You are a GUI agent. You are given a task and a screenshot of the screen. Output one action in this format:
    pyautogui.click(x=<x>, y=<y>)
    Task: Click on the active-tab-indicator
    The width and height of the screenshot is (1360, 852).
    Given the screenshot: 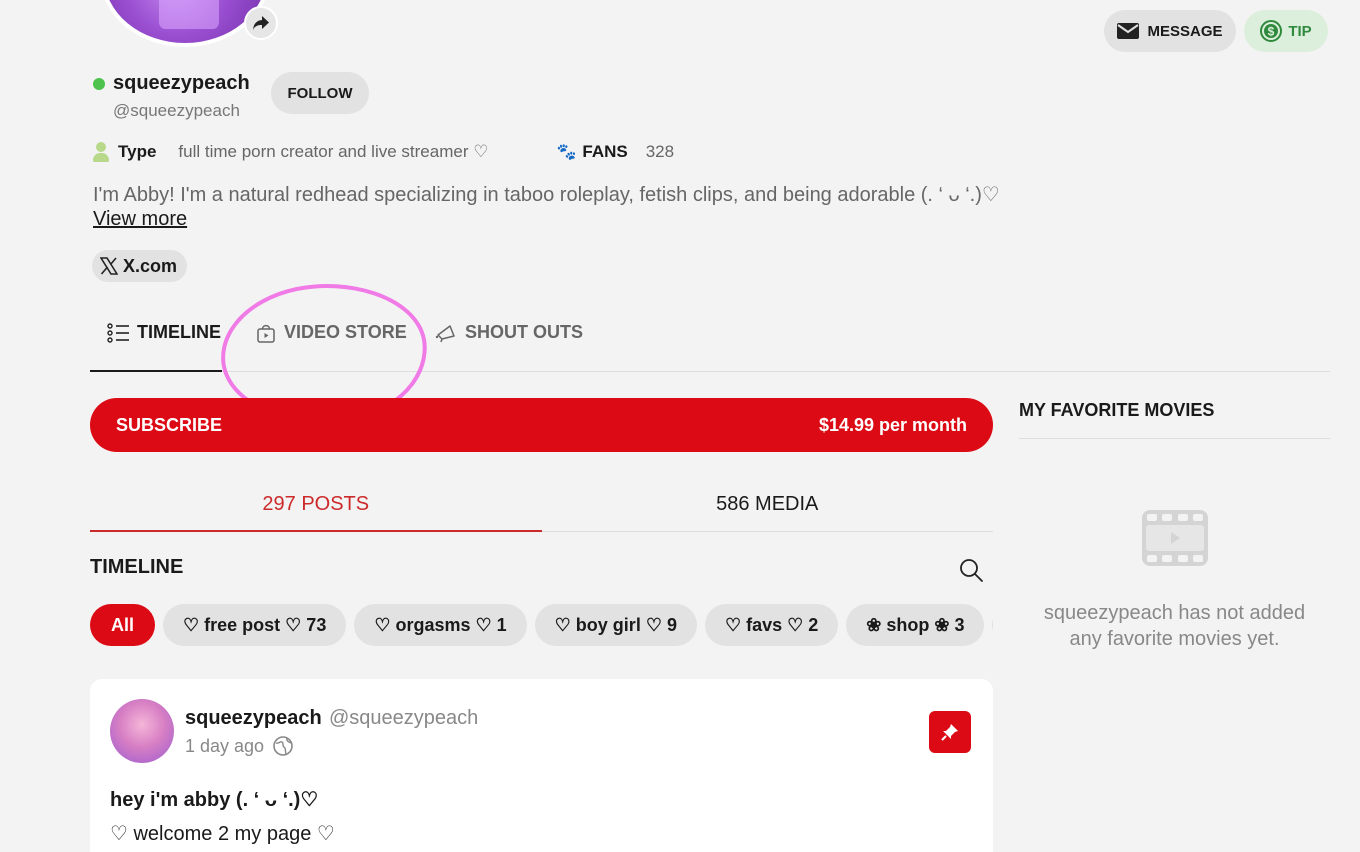 What is the action you would take?
    pyautogui.click(x=156, y=371)
    